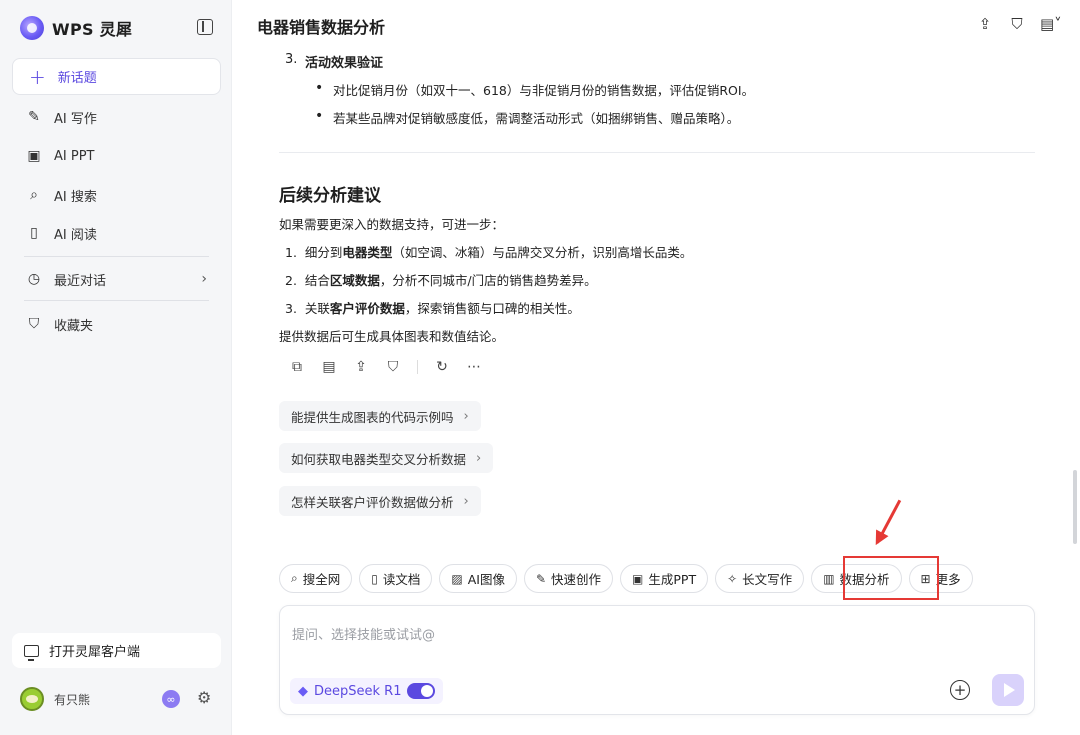 The height and width of the screenshot is (735, 1080). I want to click on list-text-post: ，分析不同城市/门店的销售趋势差异。, so click(488, 280).